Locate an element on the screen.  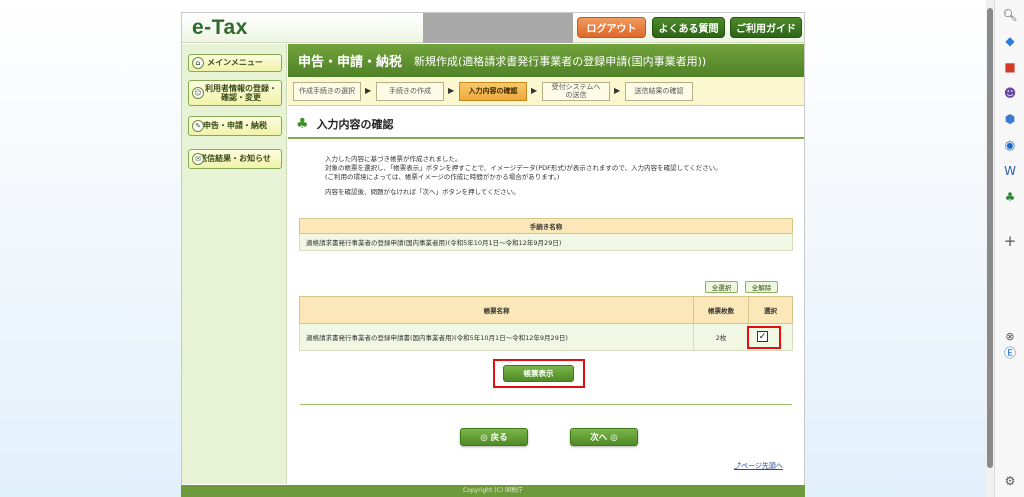
add-icon: + is located at coordinates (1010, 241).